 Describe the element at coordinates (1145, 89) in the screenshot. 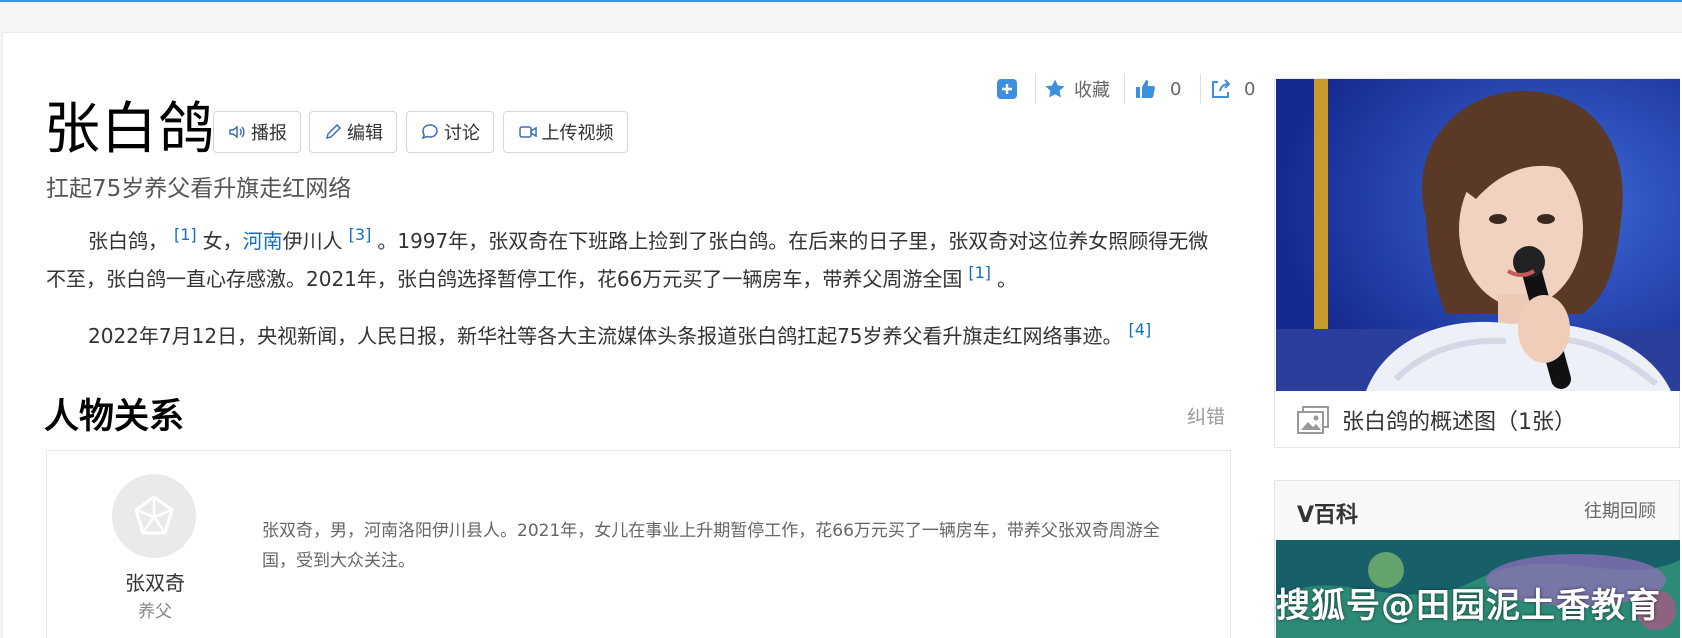

I see `thumbs-up-icon` at that location.